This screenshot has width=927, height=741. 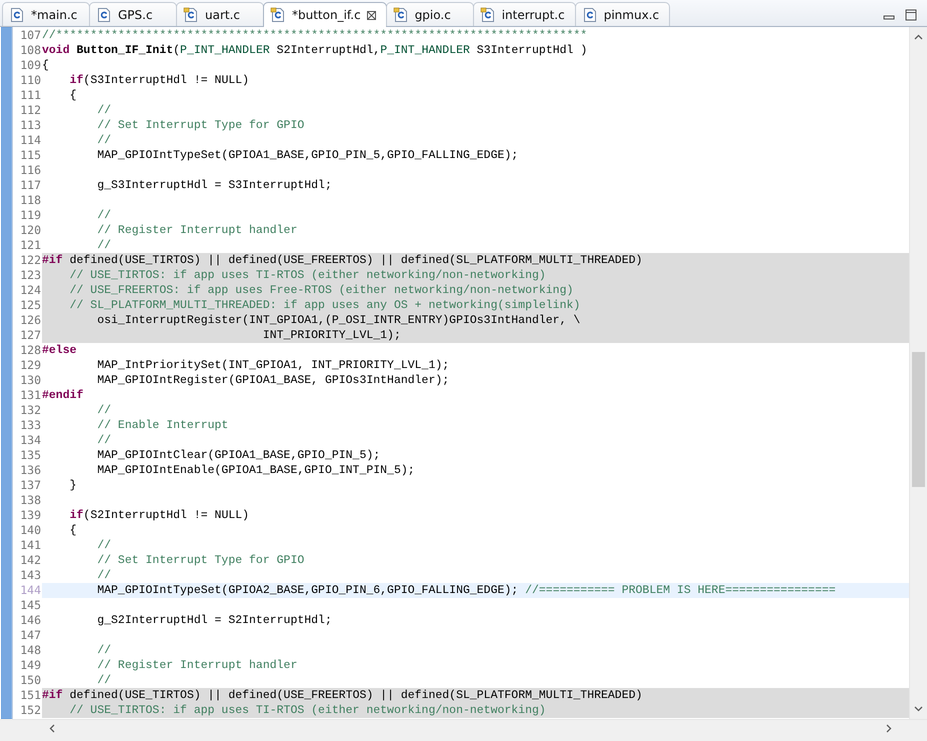 What do you see at coordinates (911, 15) in the screenshot?
I see `maximize-icon` at bounding box center [911, 15].